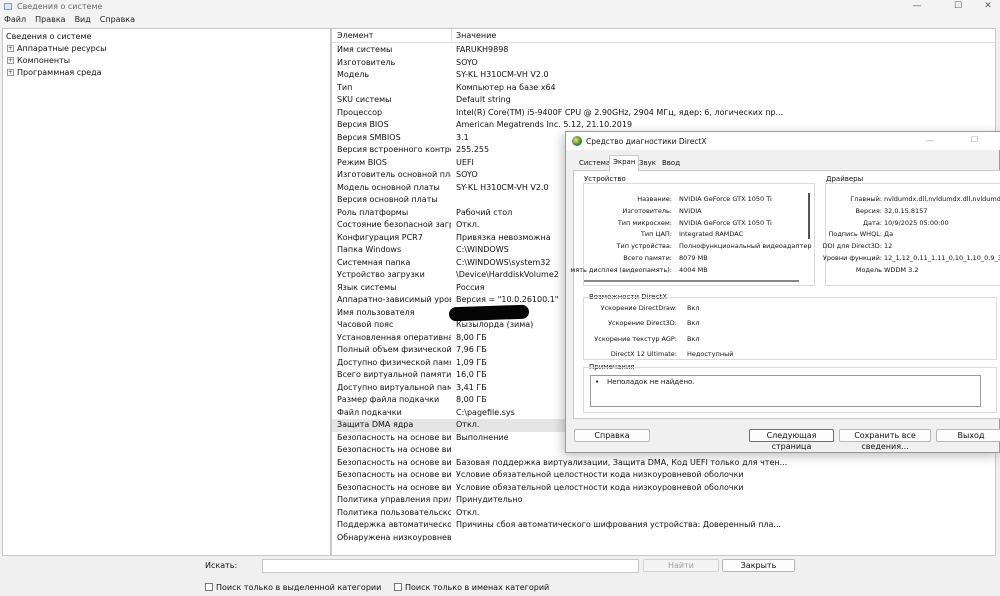 This screenshot has width=1000, height=596. Describe the element at coordinates (369, 249) in the screenshot. I see `row-item: Папка Windows` at that location.